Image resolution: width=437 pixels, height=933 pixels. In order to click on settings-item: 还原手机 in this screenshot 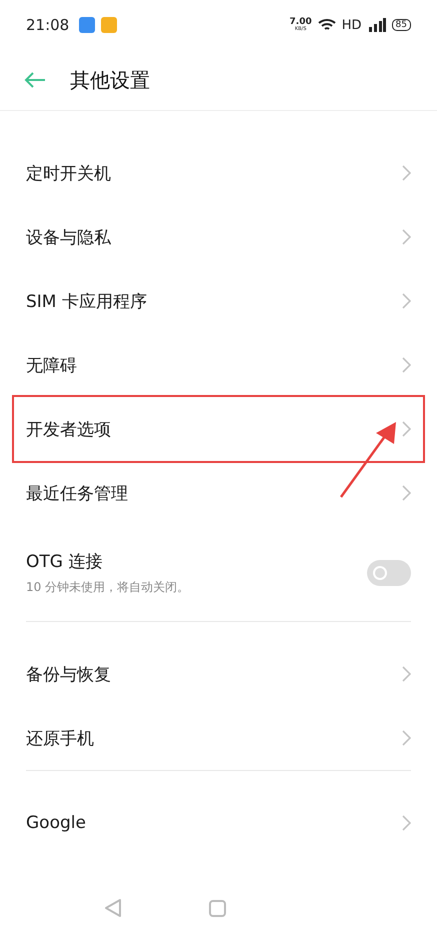, I will do `click(218, 738)`.